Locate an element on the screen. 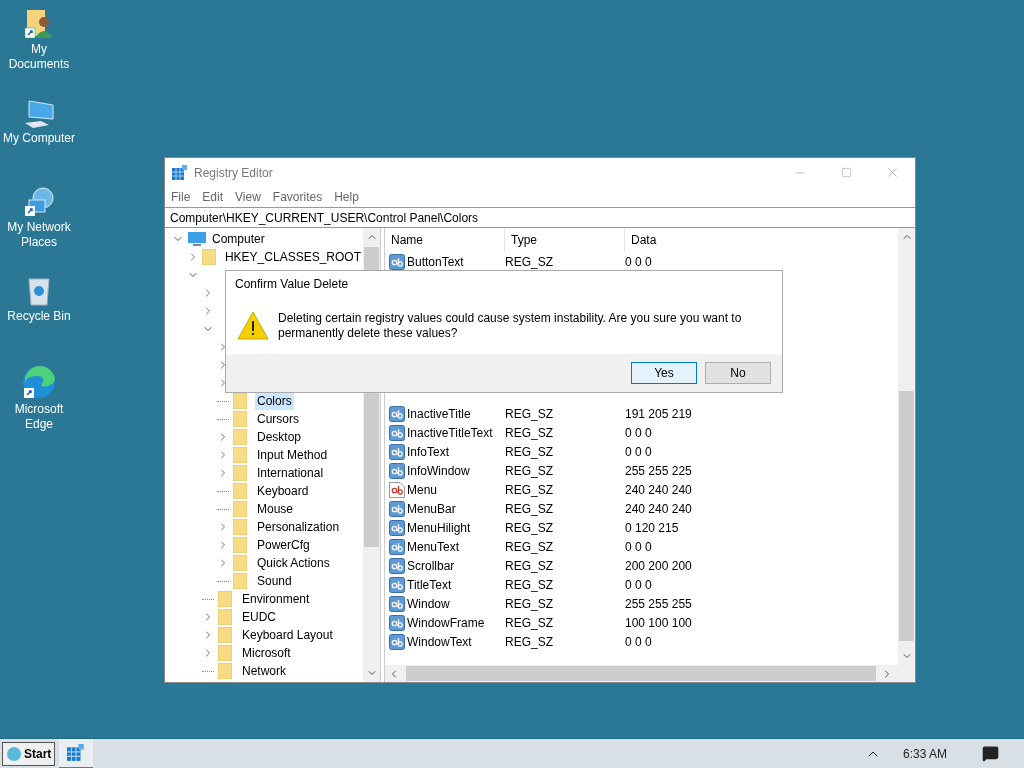  menu-item: File is located at coordinates (181, 197).